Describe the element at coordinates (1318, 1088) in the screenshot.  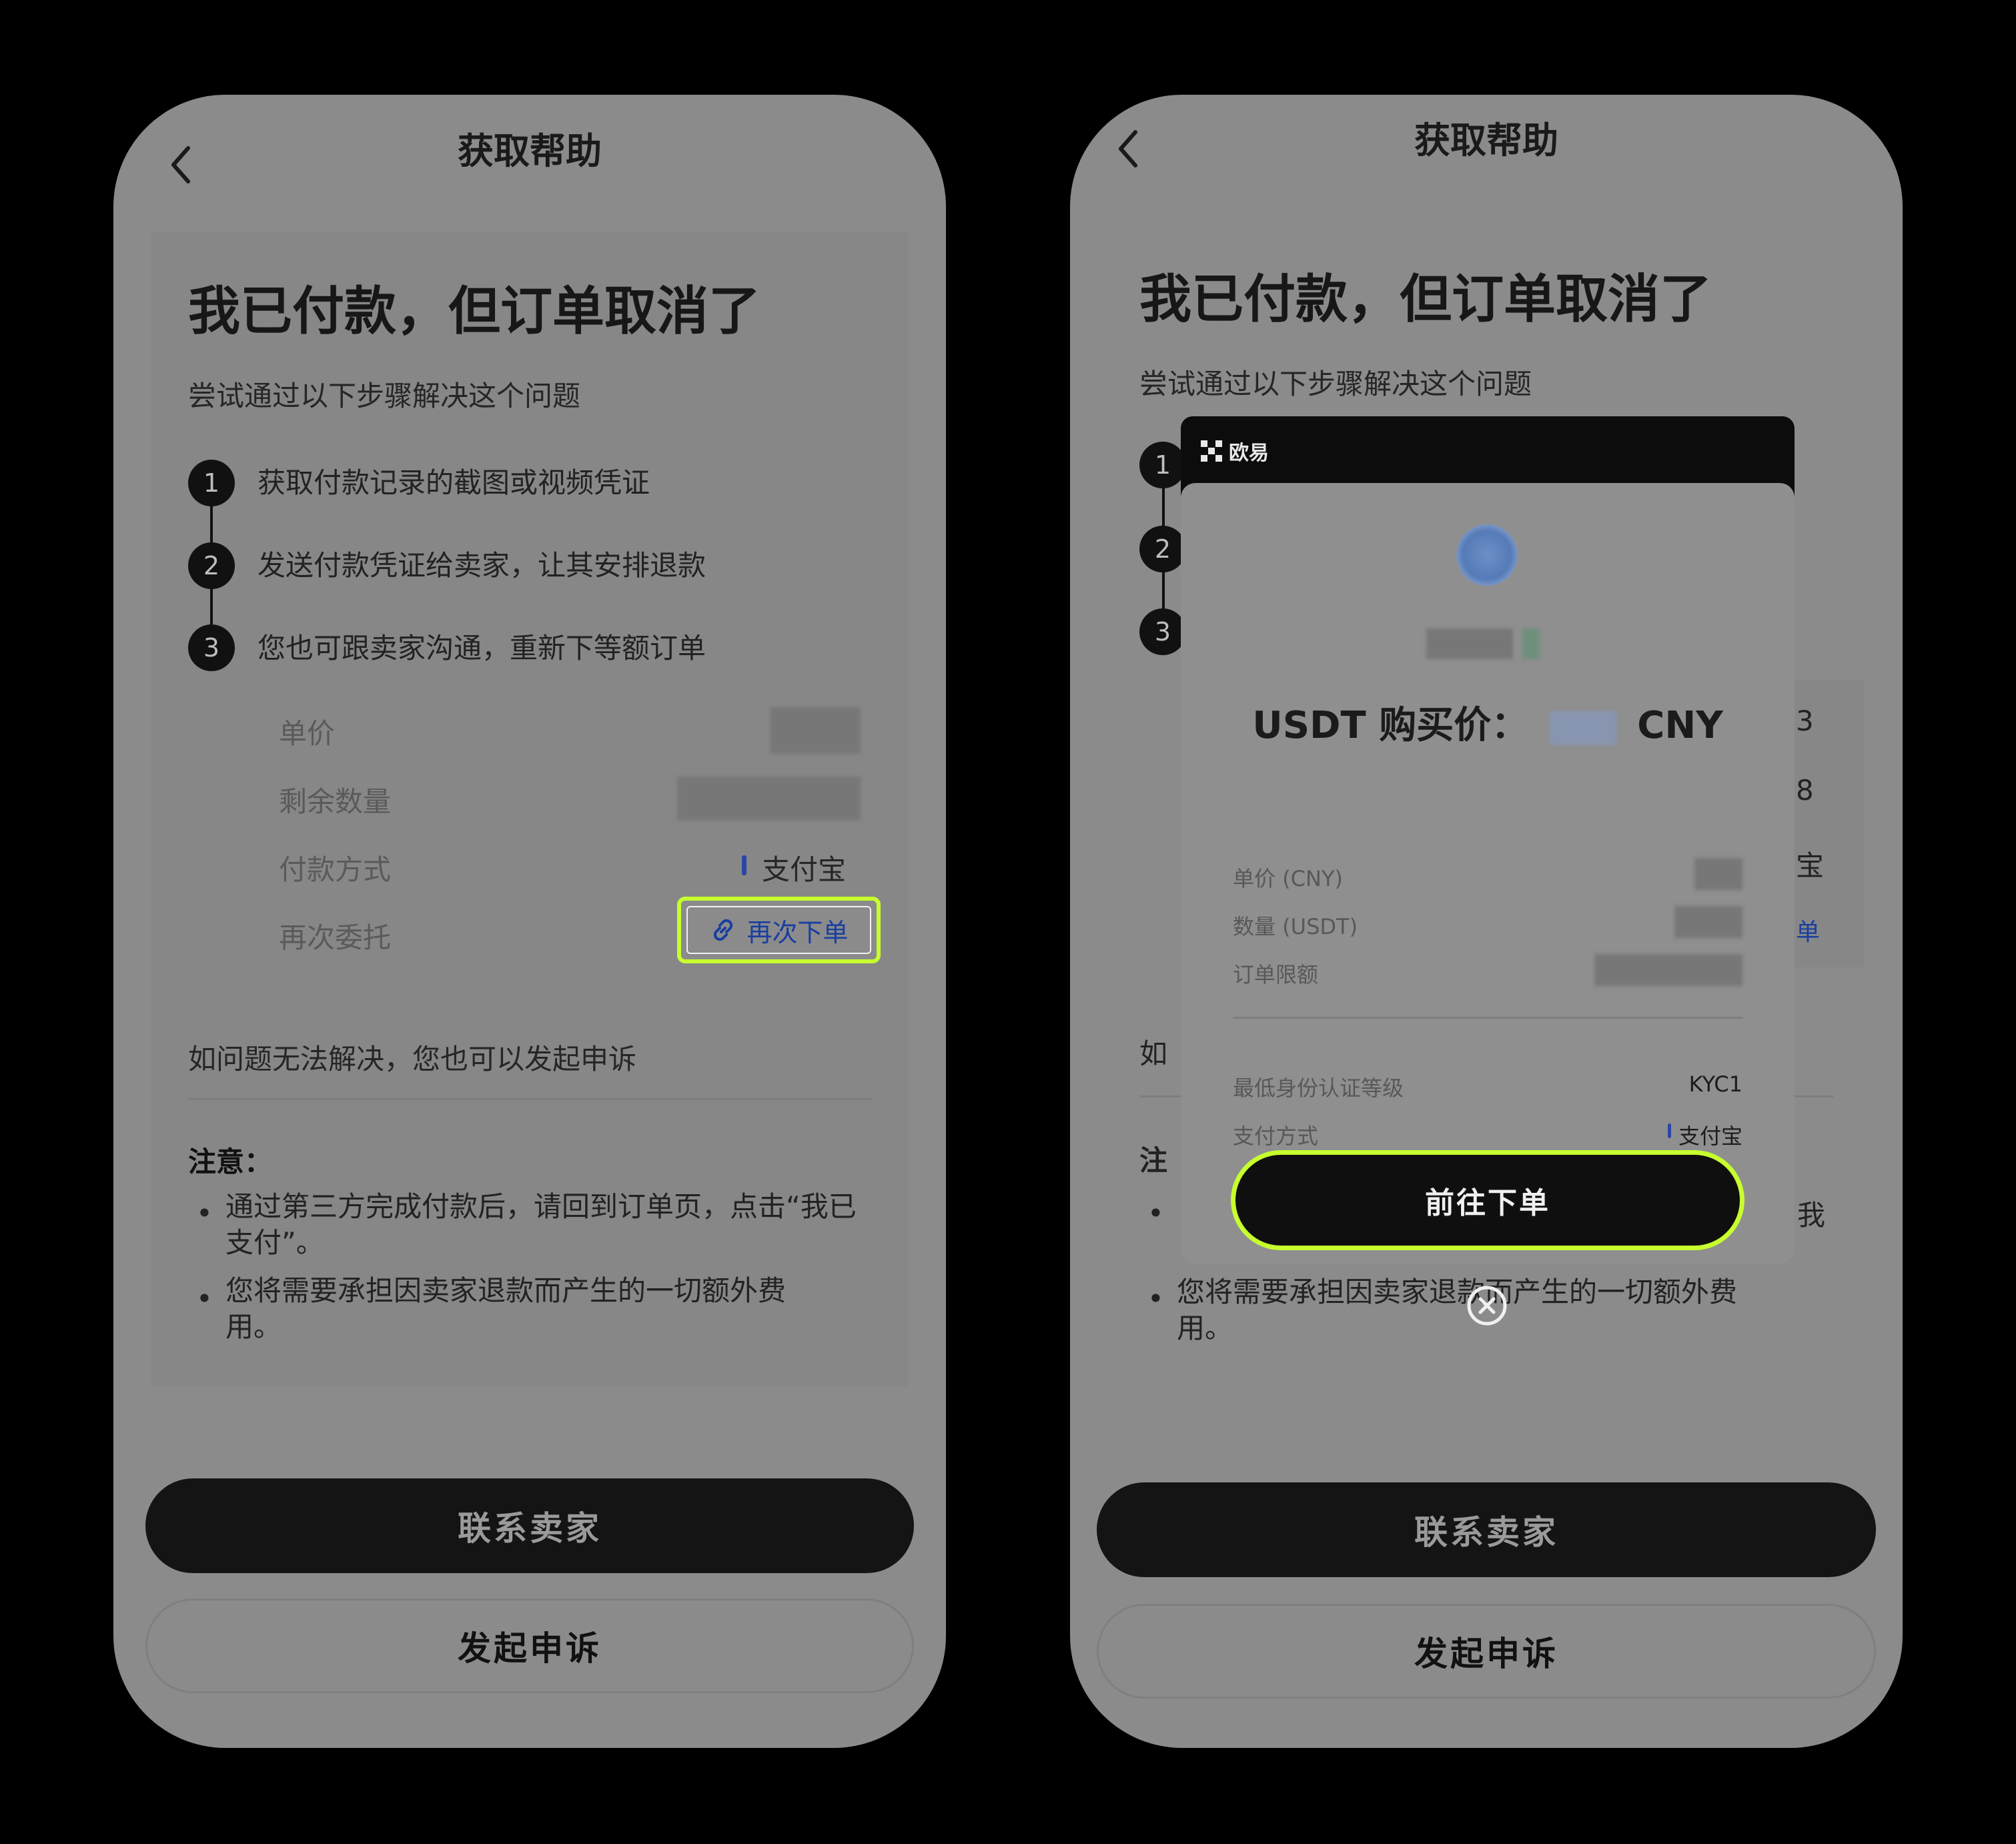
I see `kyc-level-label: 最低身份认证等级` at that location.